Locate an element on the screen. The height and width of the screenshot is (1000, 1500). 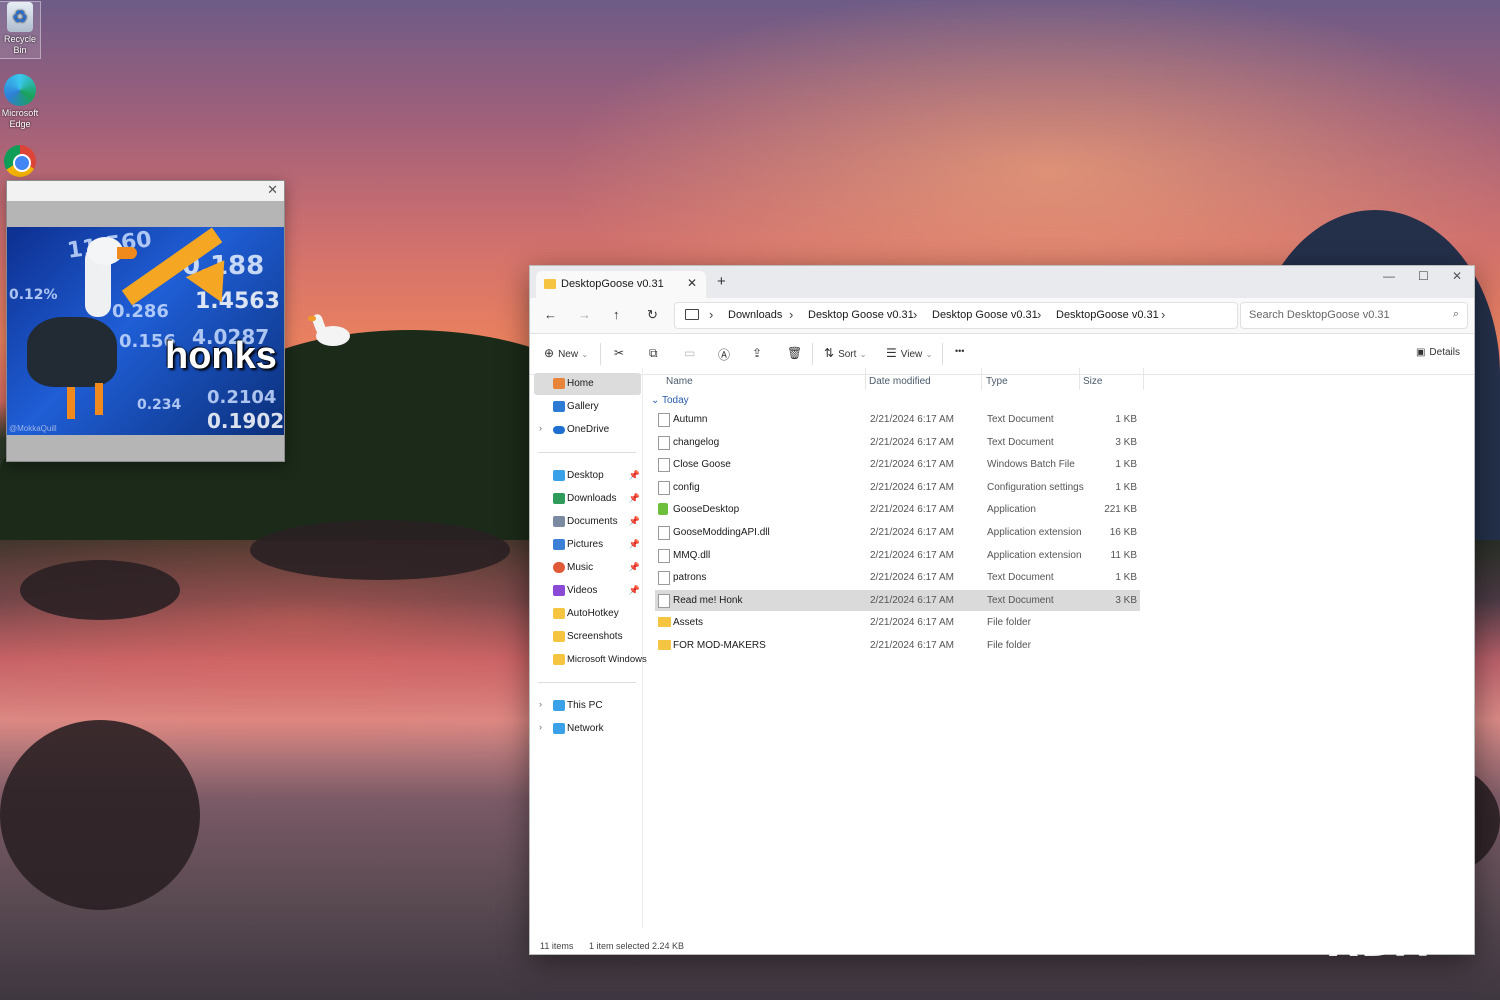
this-pc-icon is located at coordinates (559, 705).